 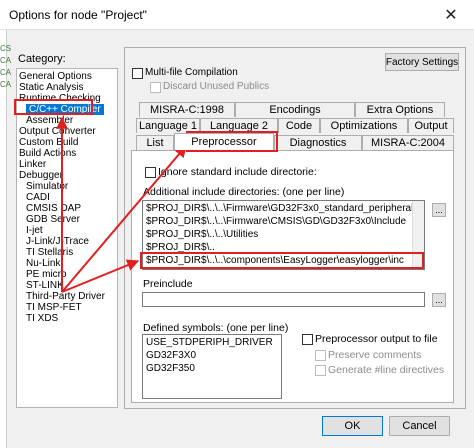 I want to click on tab-preprocessor: Preprocessor, so click(x=224, y=141).